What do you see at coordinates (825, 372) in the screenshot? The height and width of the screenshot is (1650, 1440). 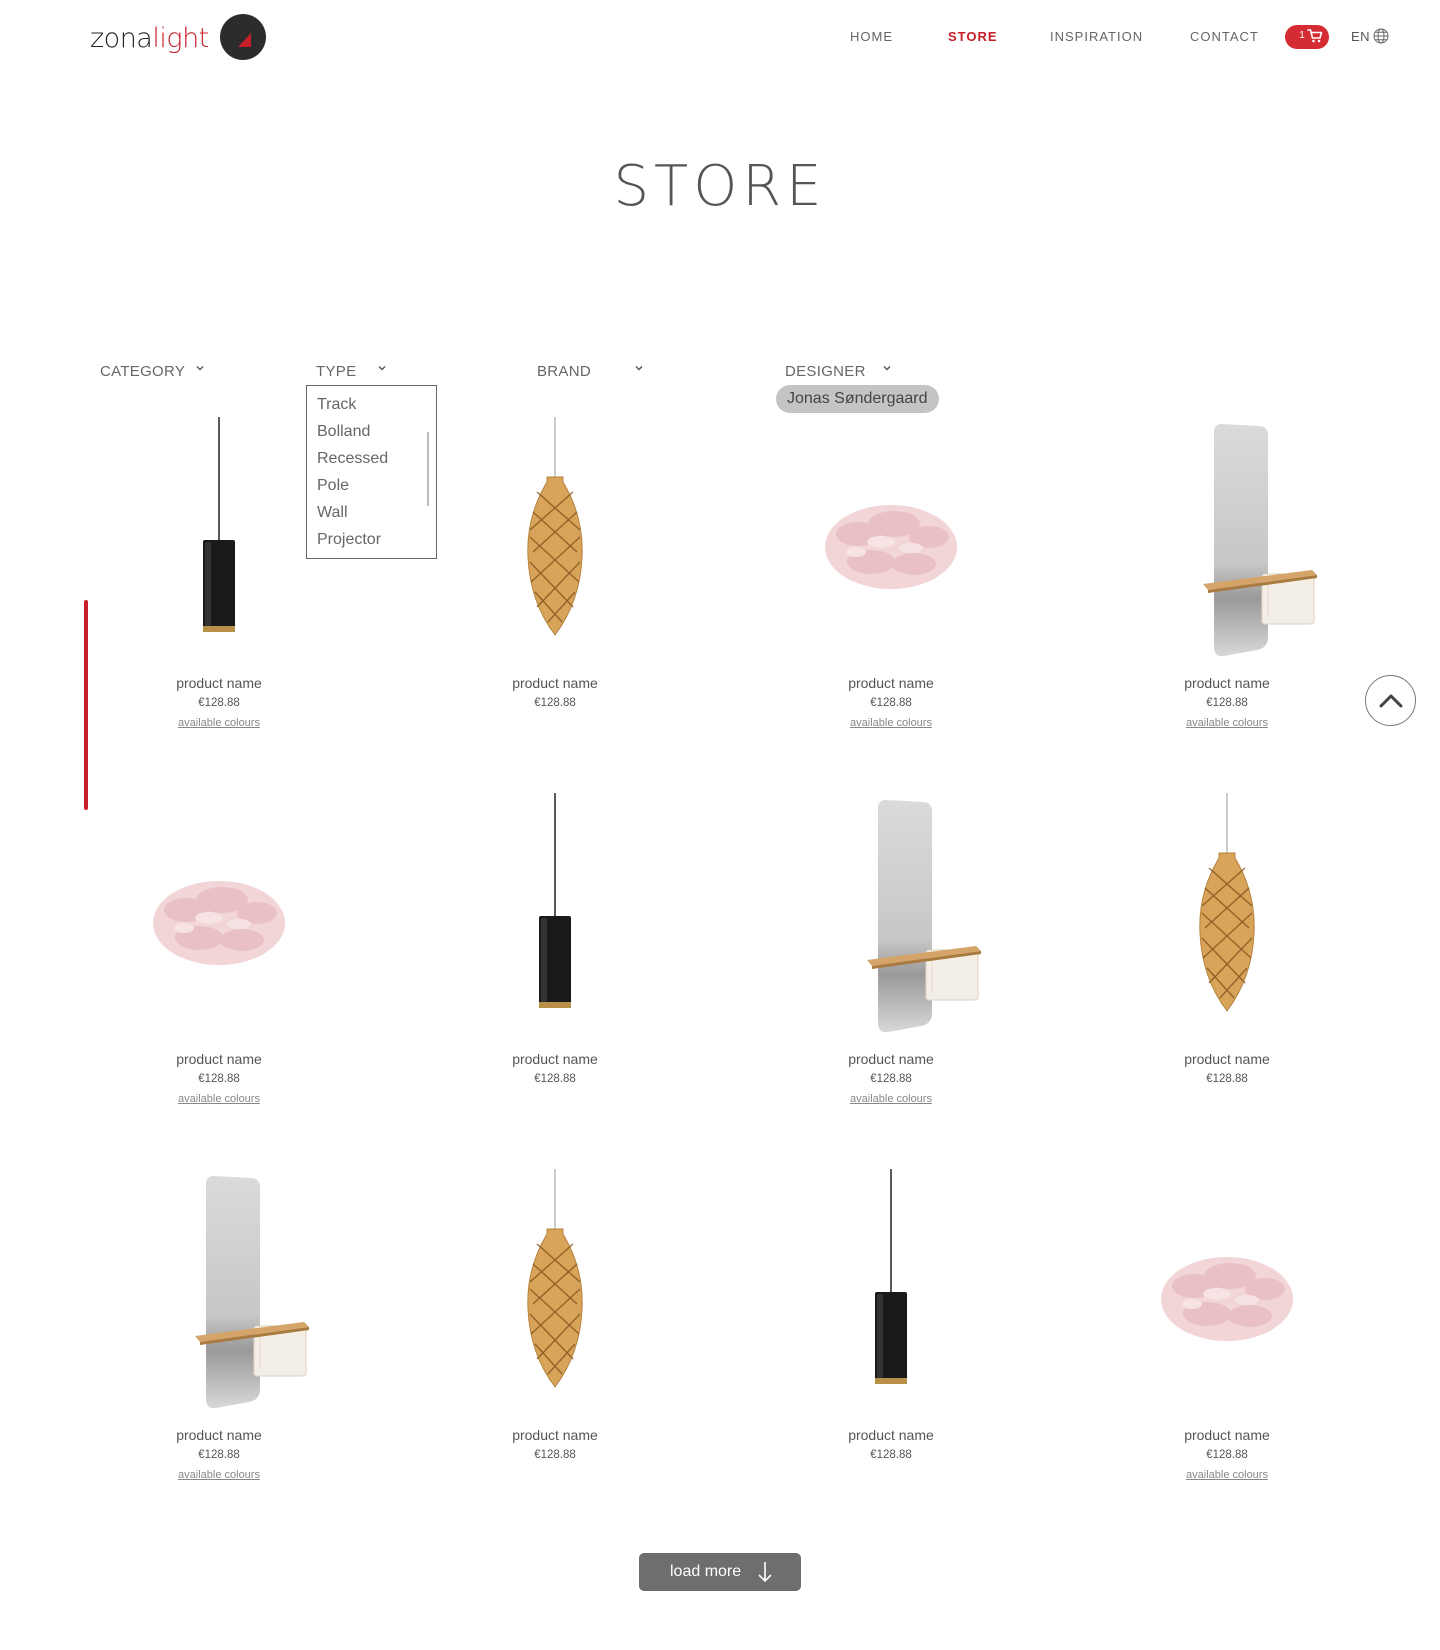 I see `filter-designer: DESIGNER` at bounding box center [825, 372].